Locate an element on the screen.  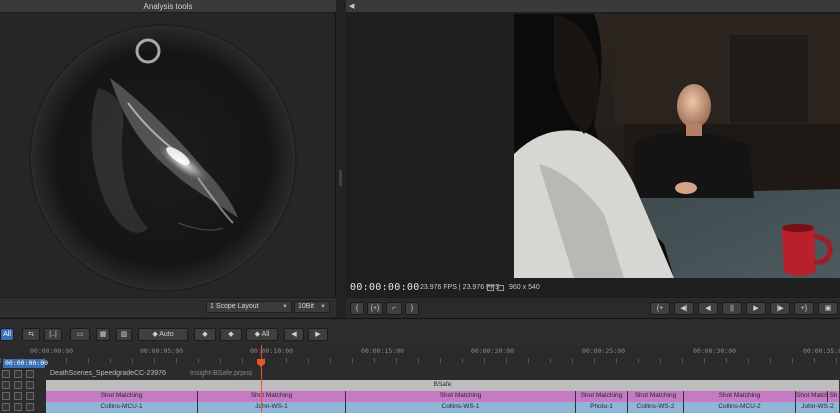
collapse-arrow-icon: ◀ is located at coordinates (351, 6).